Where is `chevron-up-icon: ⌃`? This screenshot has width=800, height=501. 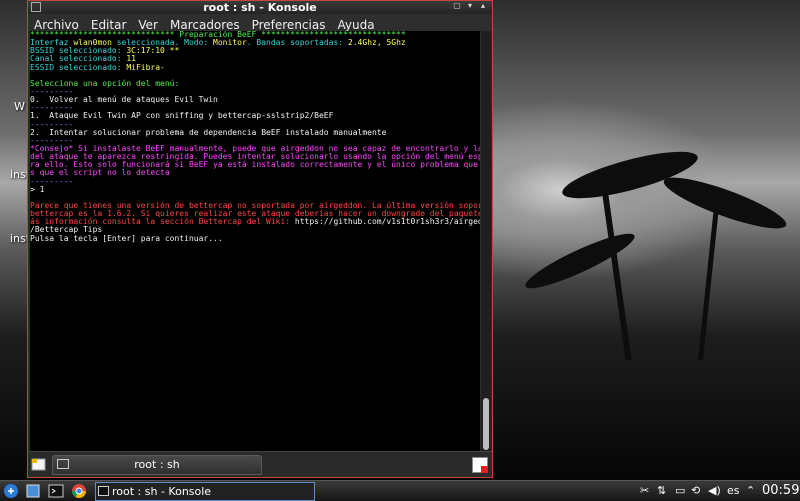
chevron-up-icon: ⌃ is located at coordinates (750, 491).